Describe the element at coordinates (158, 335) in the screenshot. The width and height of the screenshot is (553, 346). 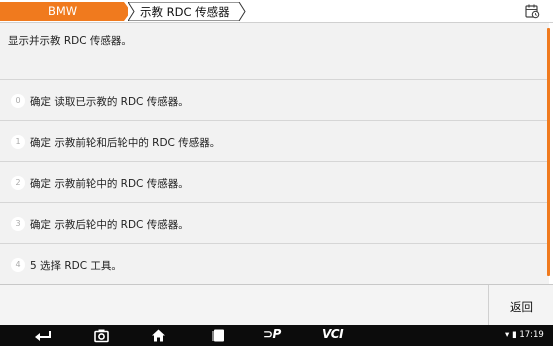
I see `home-icon` at that location.